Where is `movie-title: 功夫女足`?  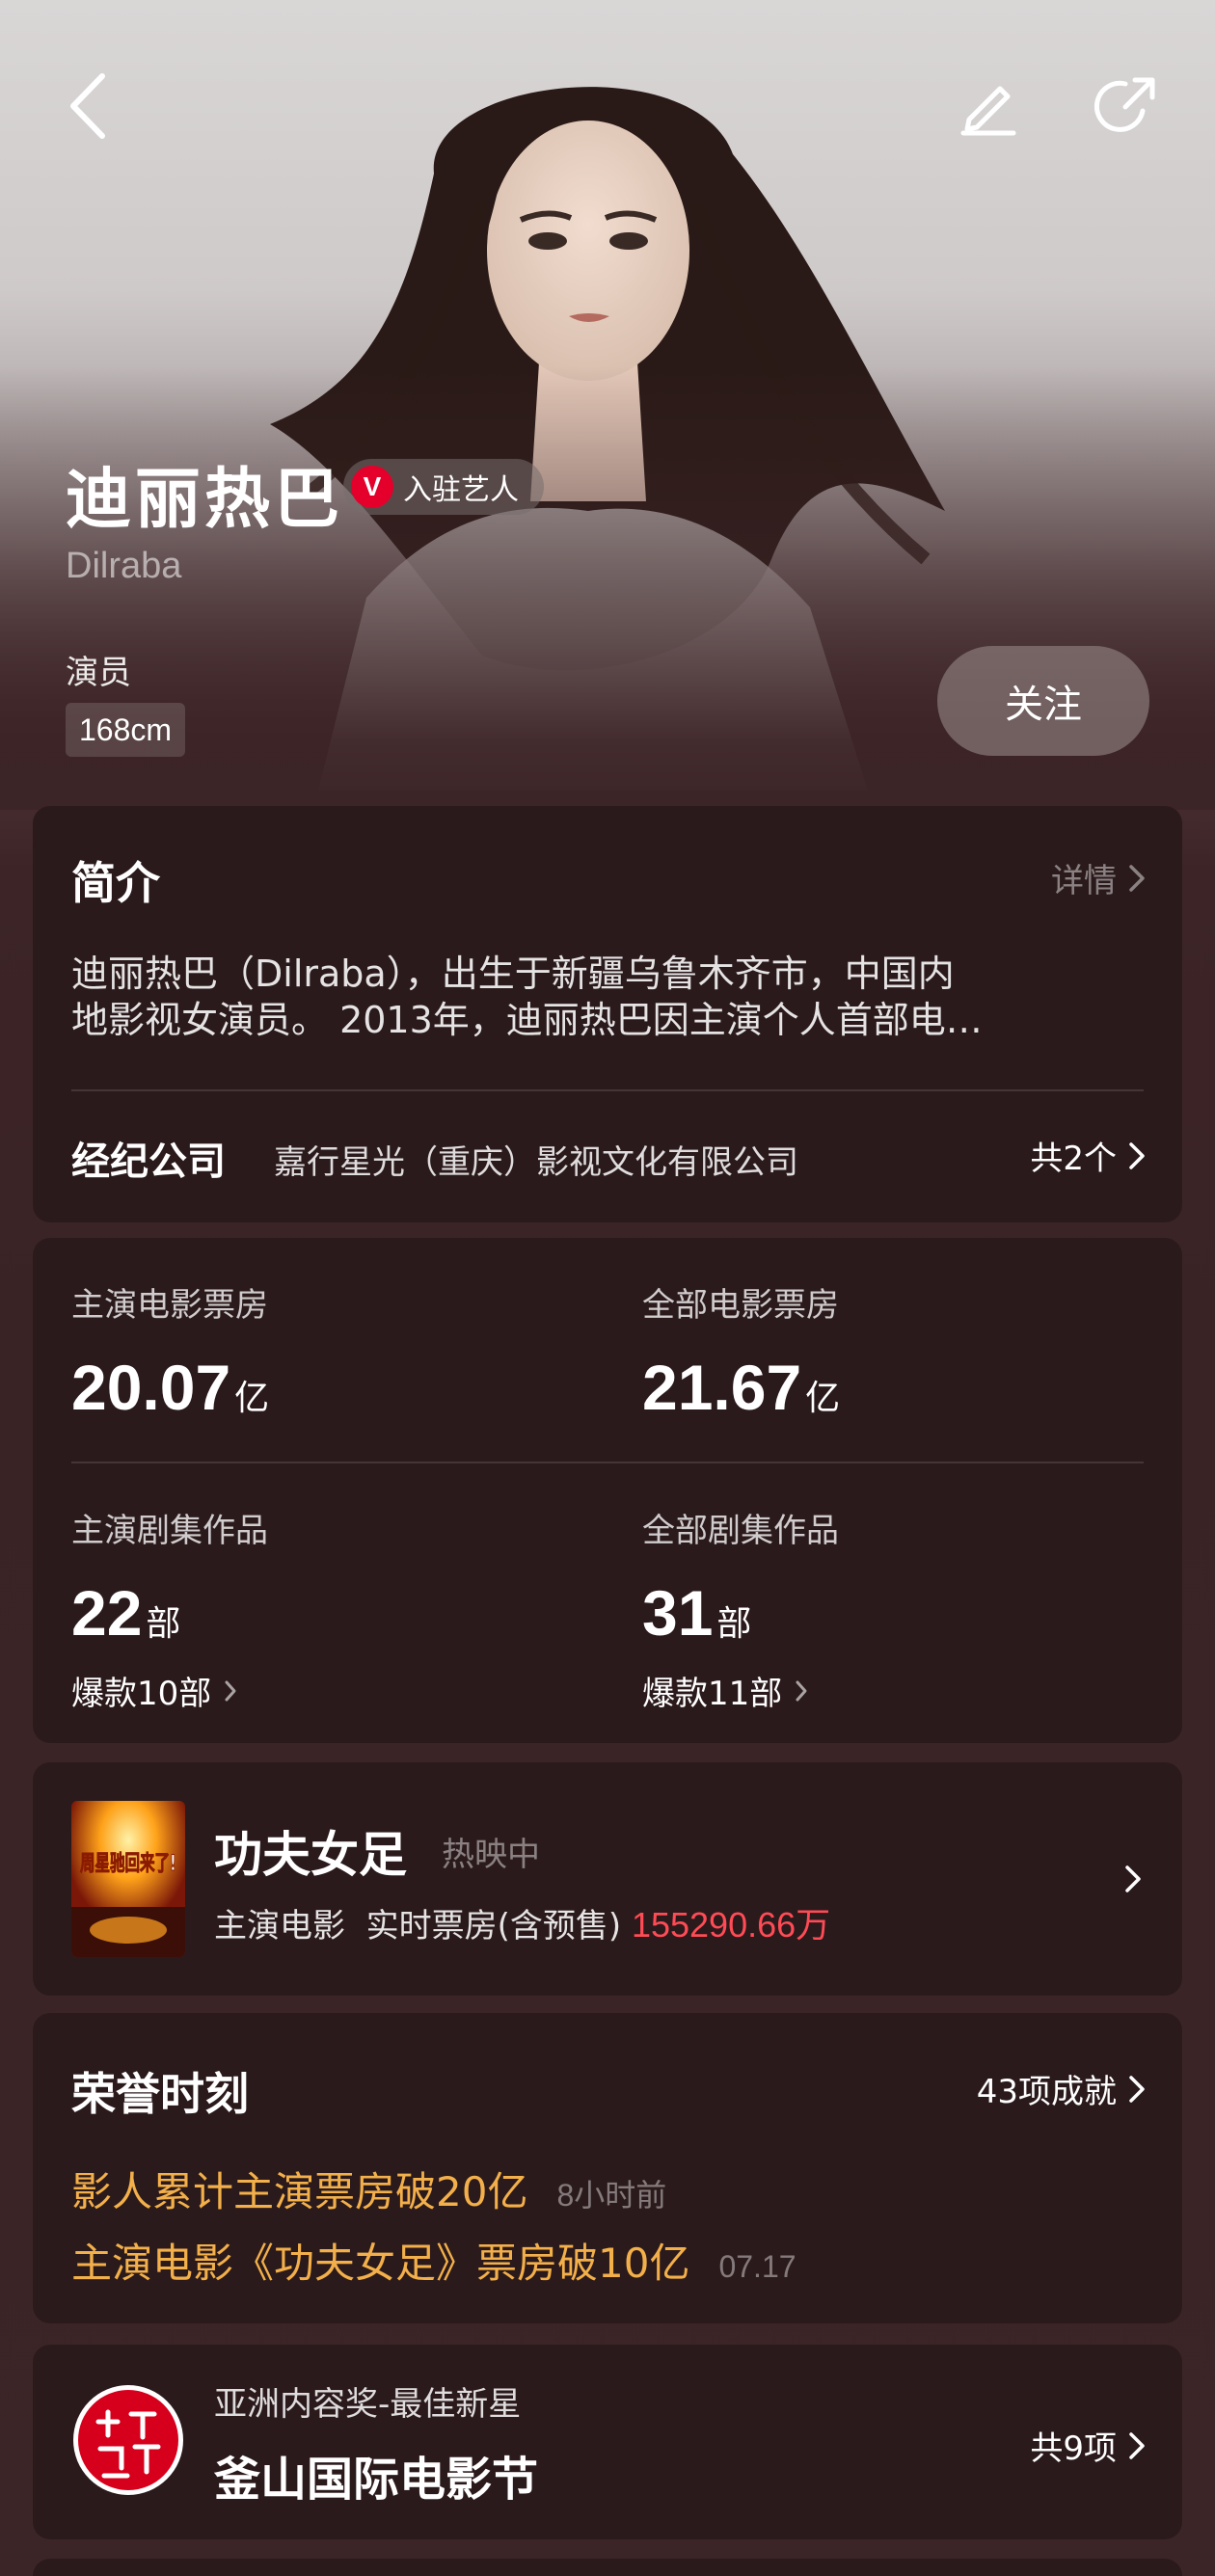 movie-title: 功夫女足 is located at coordinates (310, 1855).